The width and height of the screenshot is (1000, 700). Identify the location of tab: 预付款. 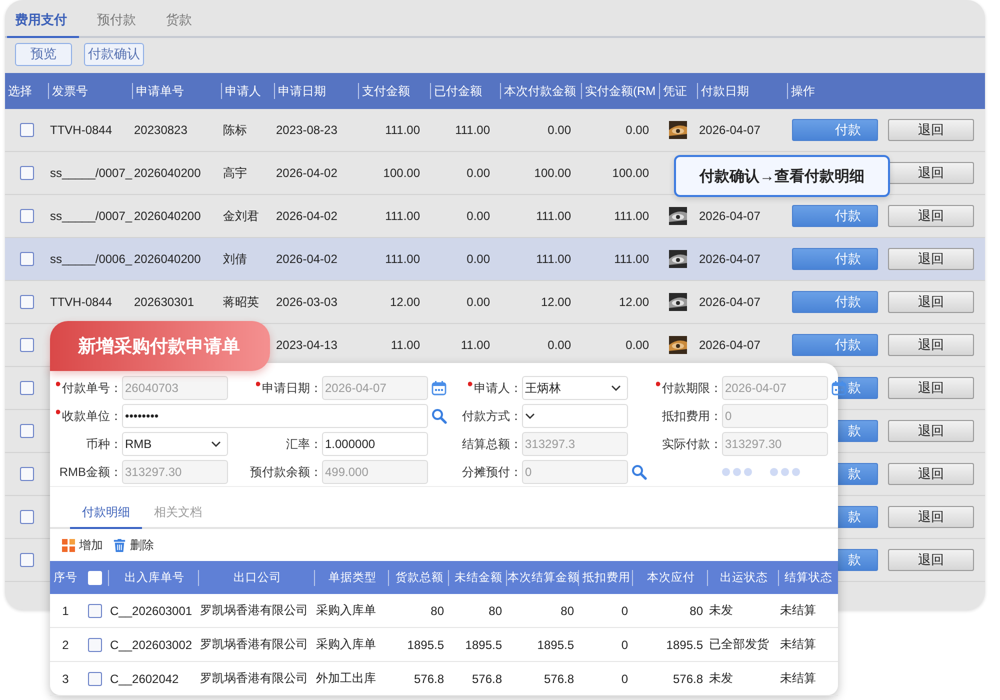
(118, 23).